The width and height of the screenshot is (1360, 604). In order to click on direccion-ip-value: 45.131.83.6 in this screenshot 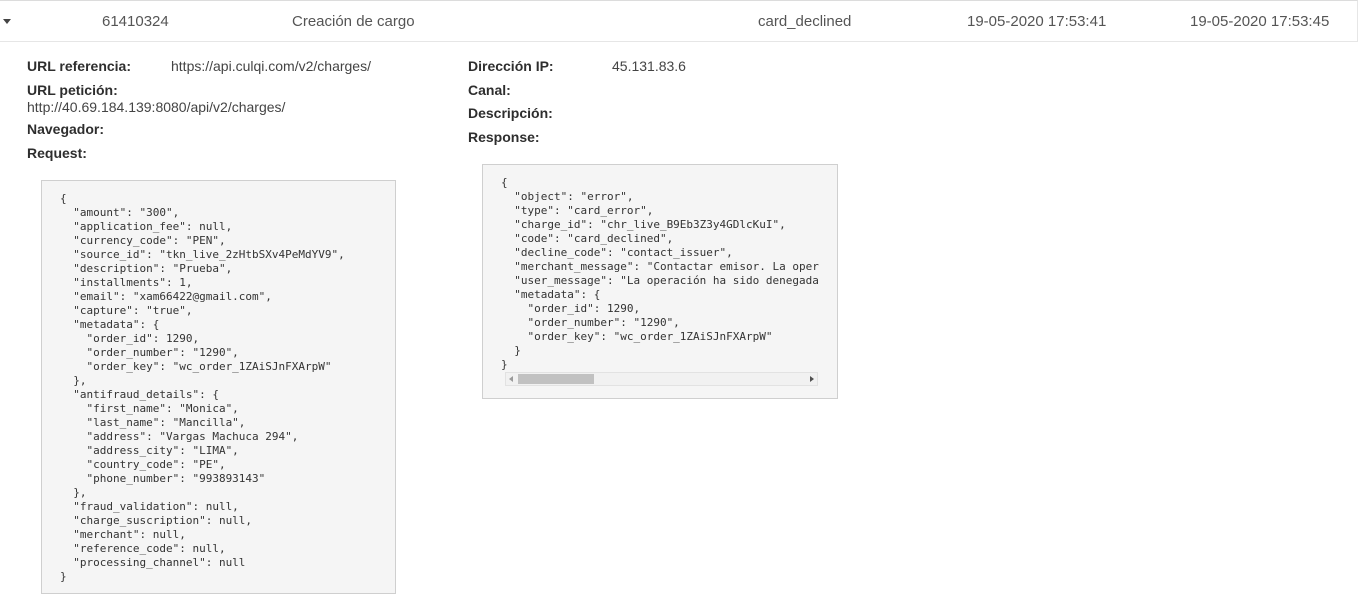, I will do `click(649, 66)`.